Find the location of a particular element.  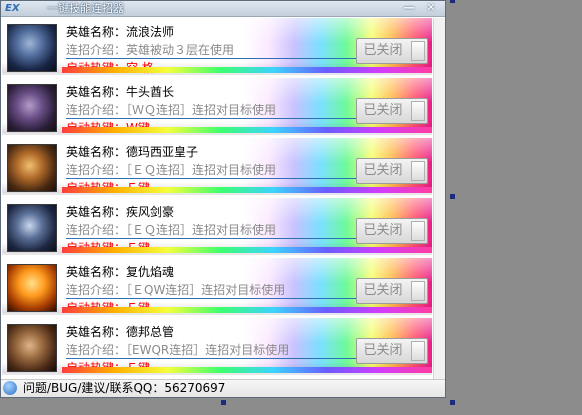

window-title: 一键技能连招器 is located at coordinates (85, 8).